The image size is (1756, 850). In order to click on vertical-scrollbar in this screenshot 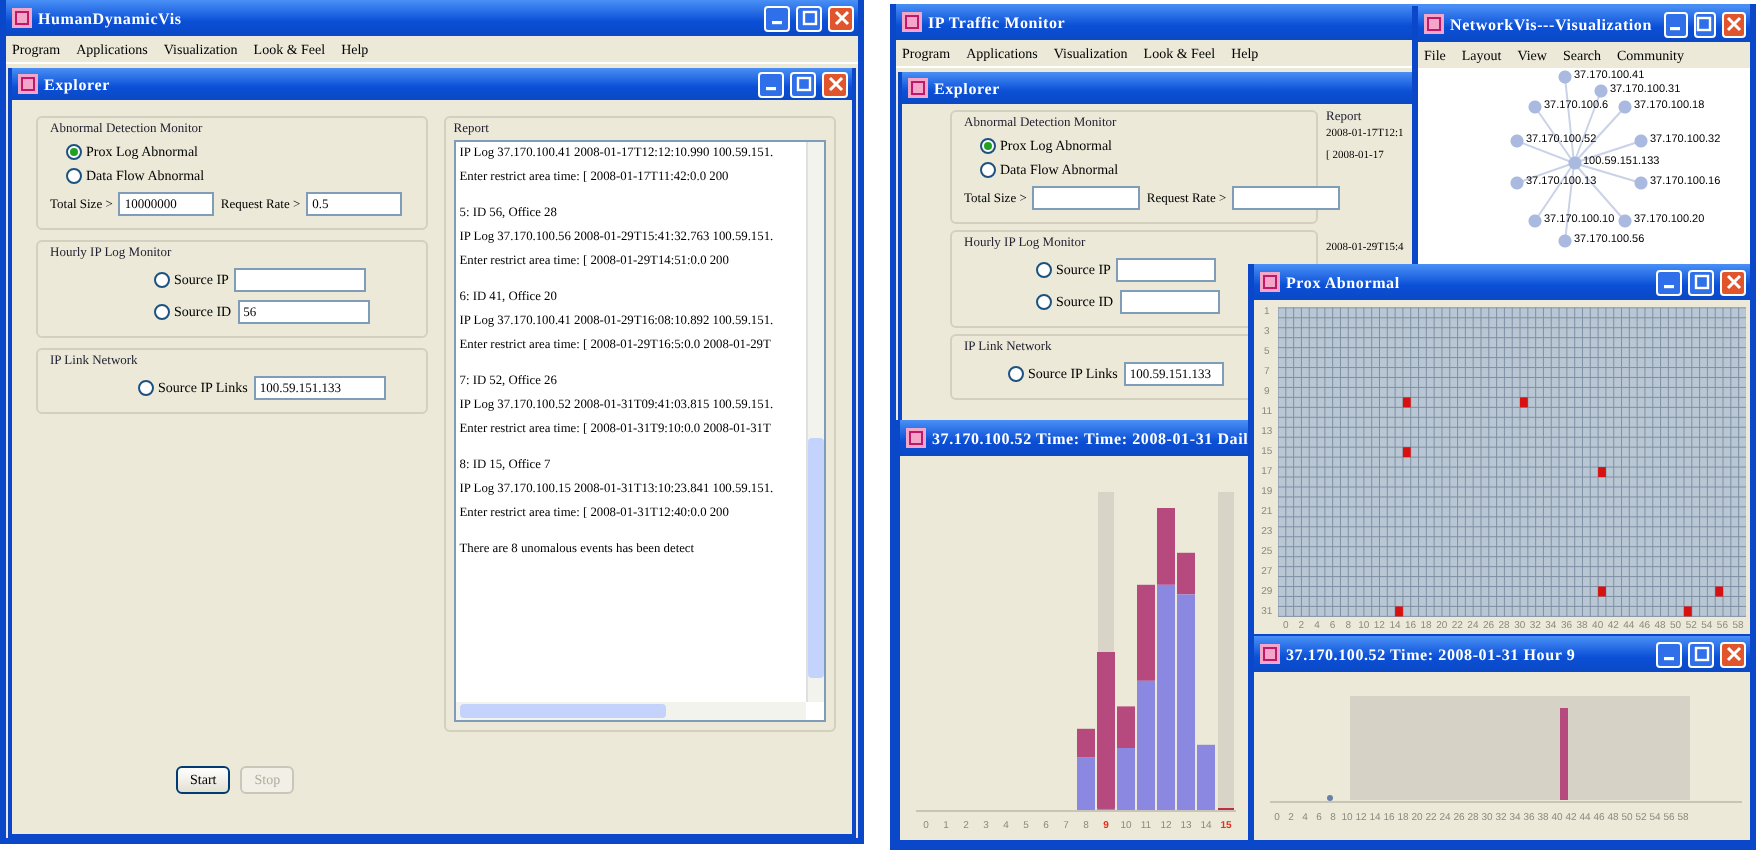, I will do `click(815, 422)`.